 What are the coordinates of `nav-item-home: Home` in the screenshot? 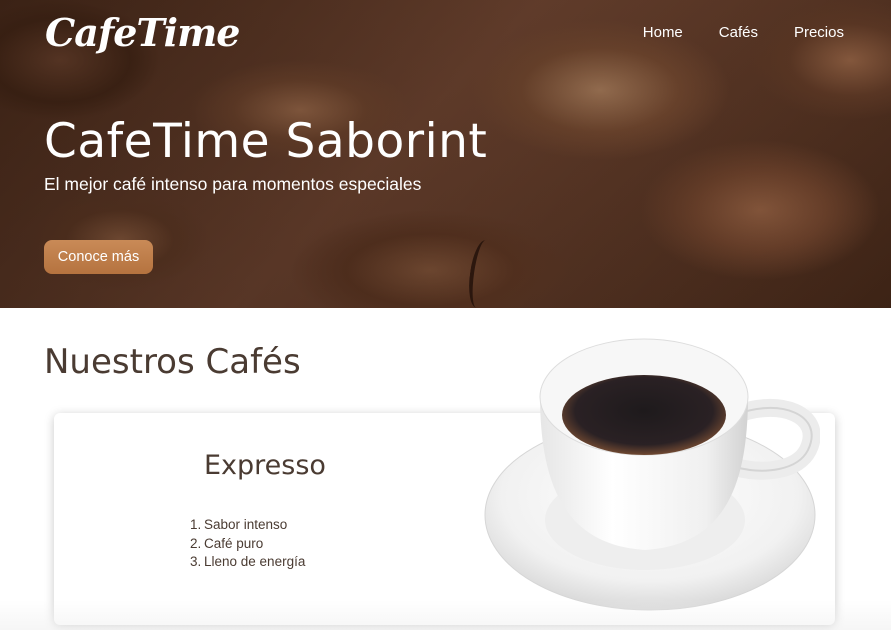 It's located at (663, 32).